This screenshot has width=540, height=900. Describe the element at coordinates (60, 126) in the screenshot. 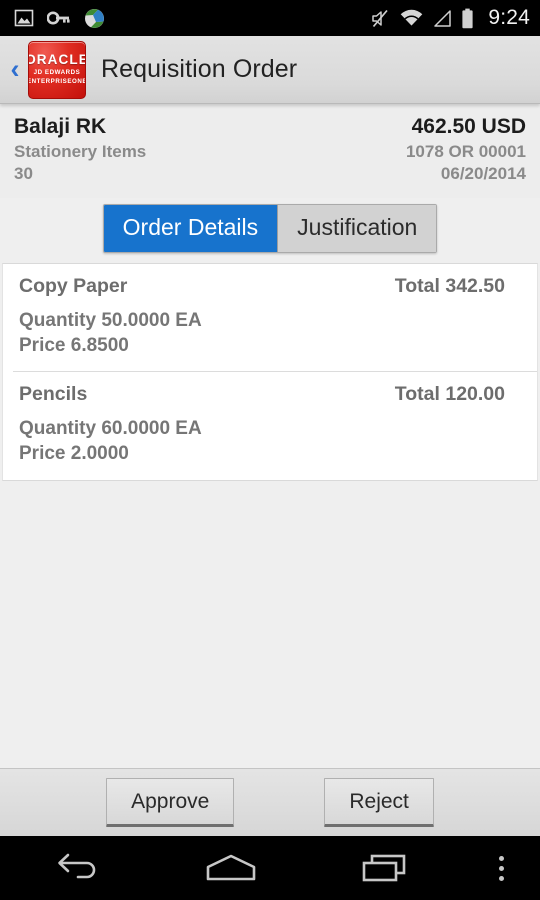

I see `requester-name: Balaji RK` at that location.